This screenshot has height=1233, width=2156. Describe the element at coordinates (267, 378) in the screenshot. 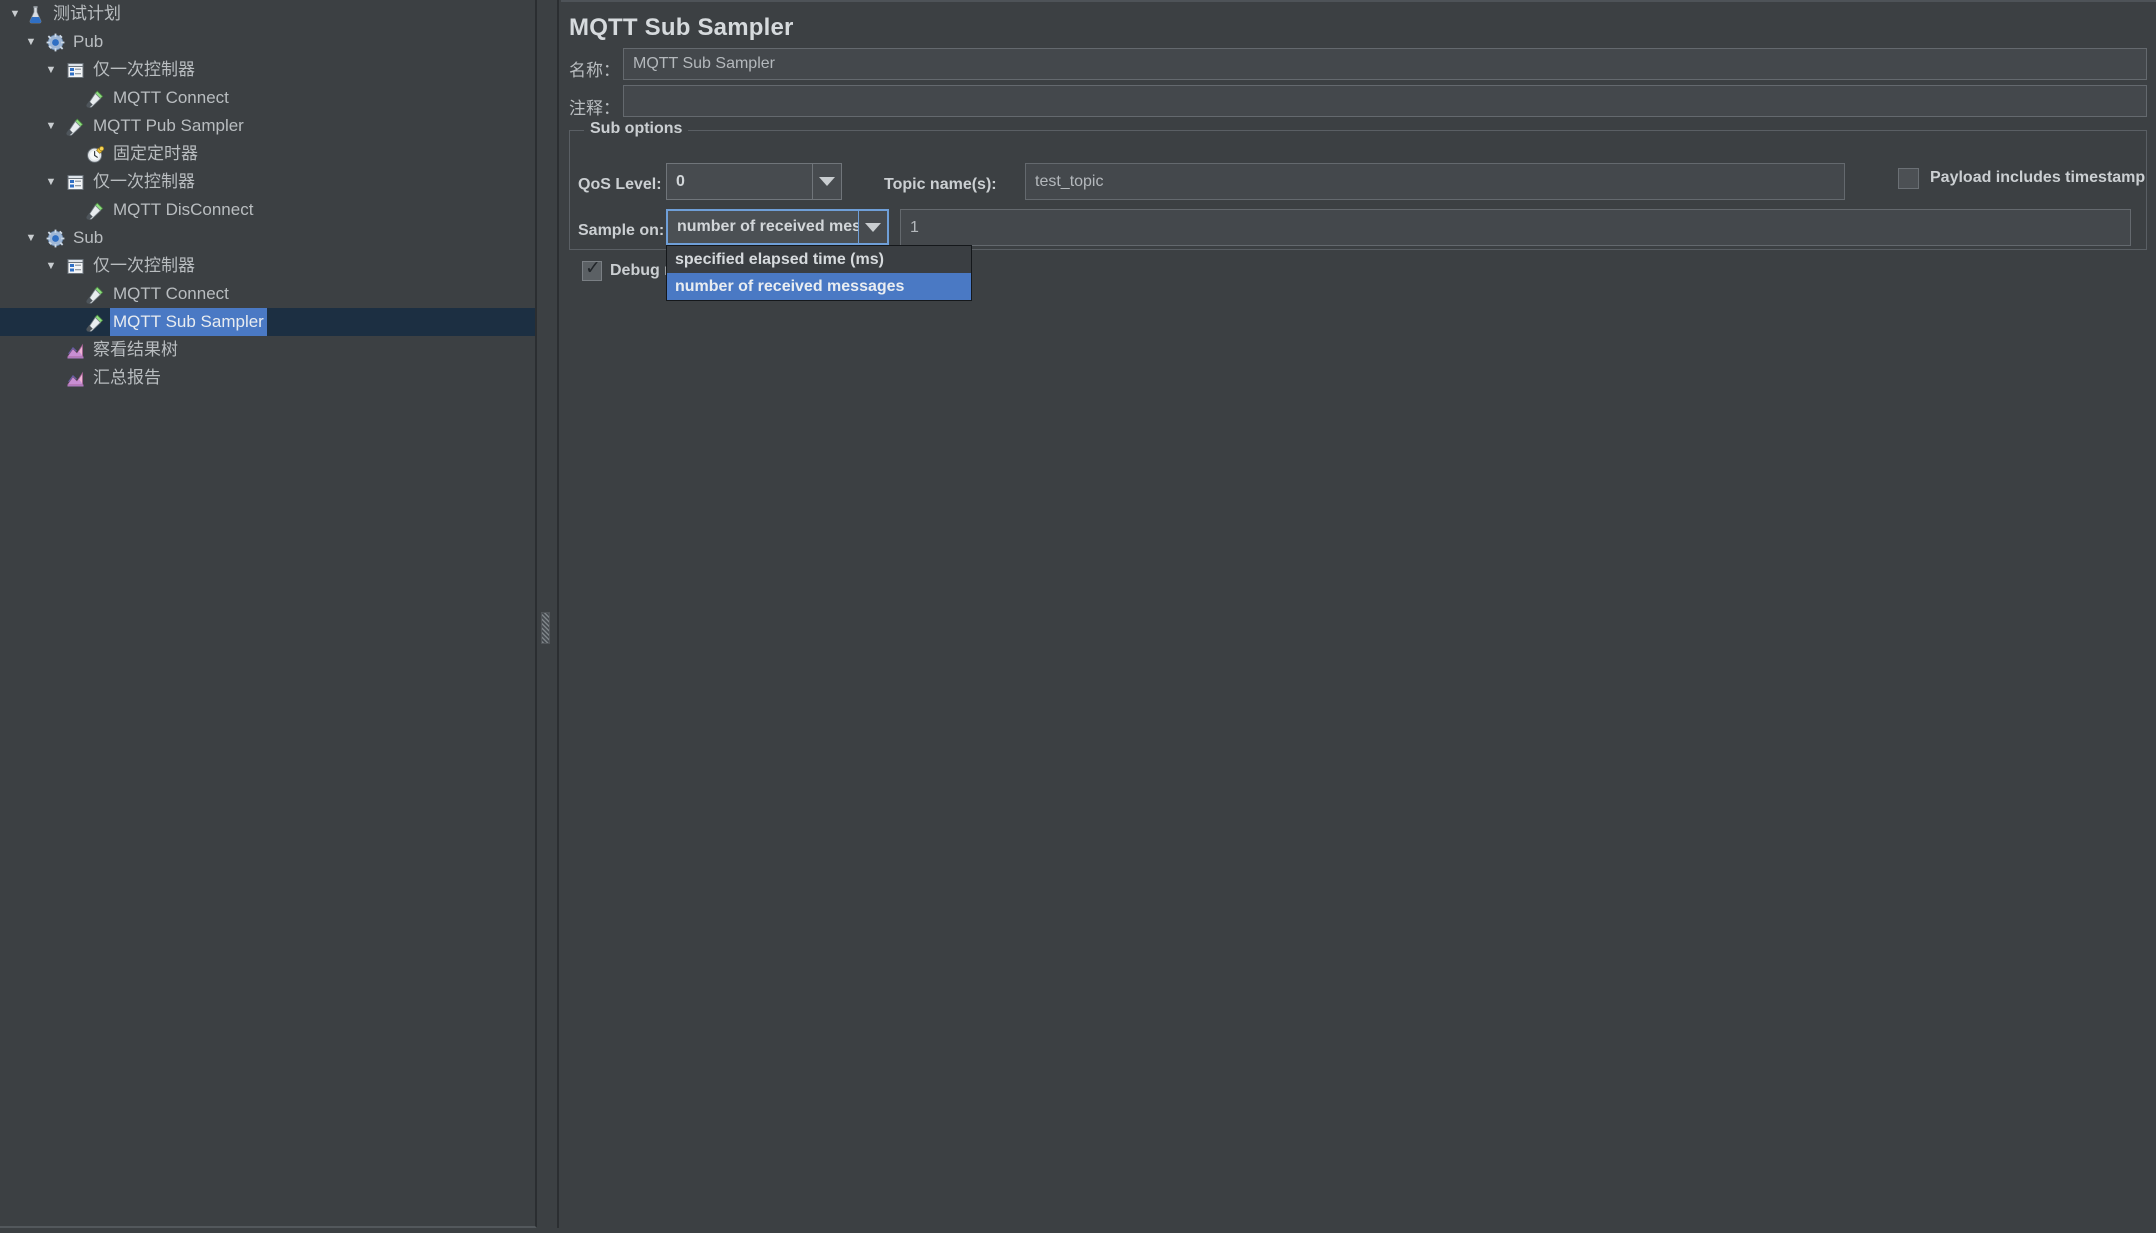

I see `tree-item-13: 汇总报告` at that location.